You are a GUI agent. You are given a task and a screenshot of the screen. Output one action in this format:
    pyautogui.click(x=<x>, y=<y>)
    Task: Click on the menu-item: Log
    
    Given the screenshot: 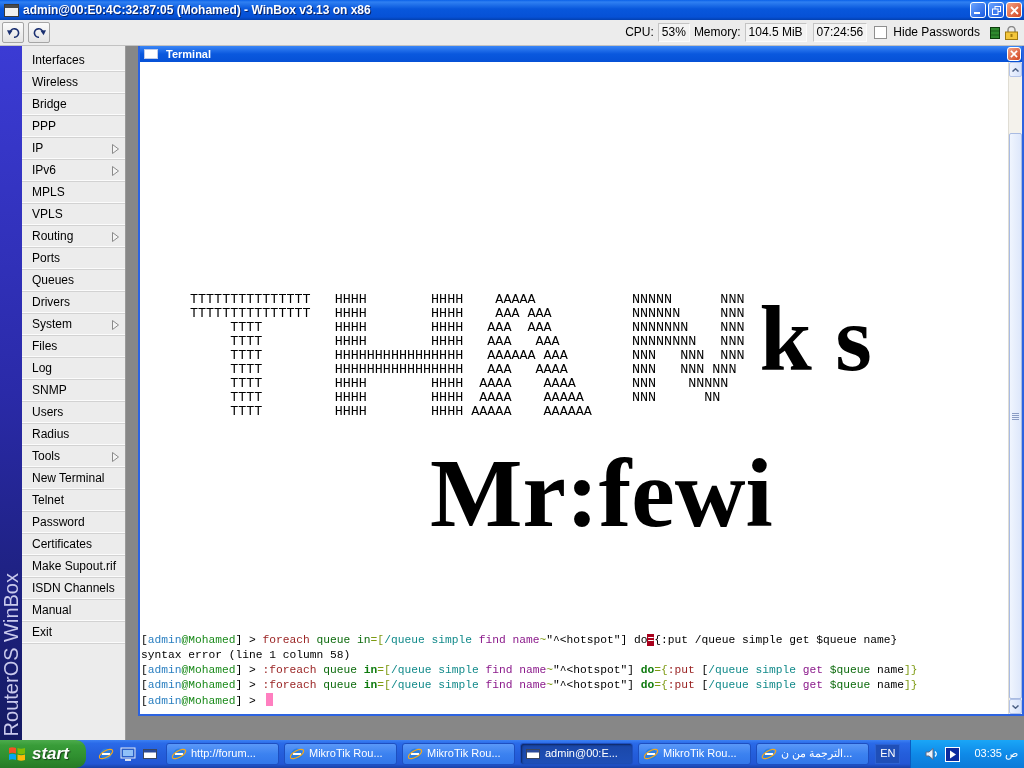 What is the action you would take?
    pyautogui.click(x=73, y=369)
    